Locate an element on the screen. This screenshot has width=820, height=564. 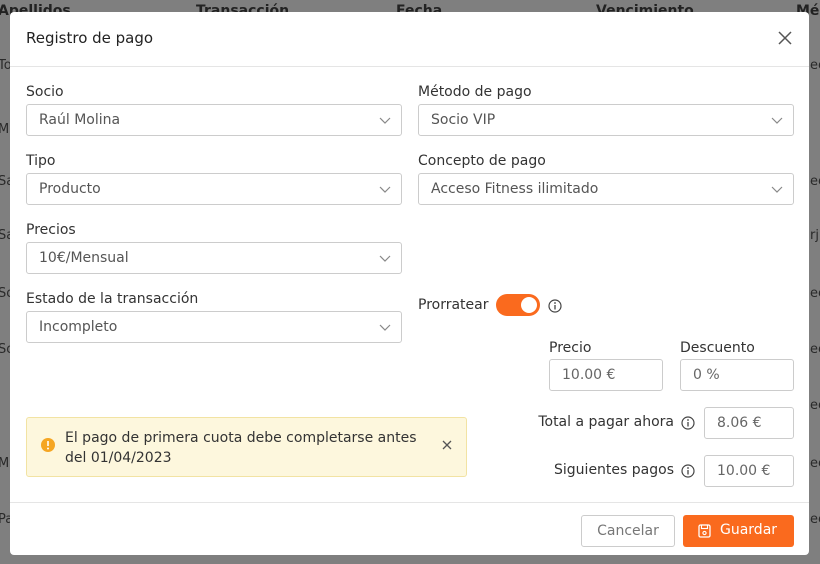
precios-value: 10€/Mensual is located at coordinates (84, 258).